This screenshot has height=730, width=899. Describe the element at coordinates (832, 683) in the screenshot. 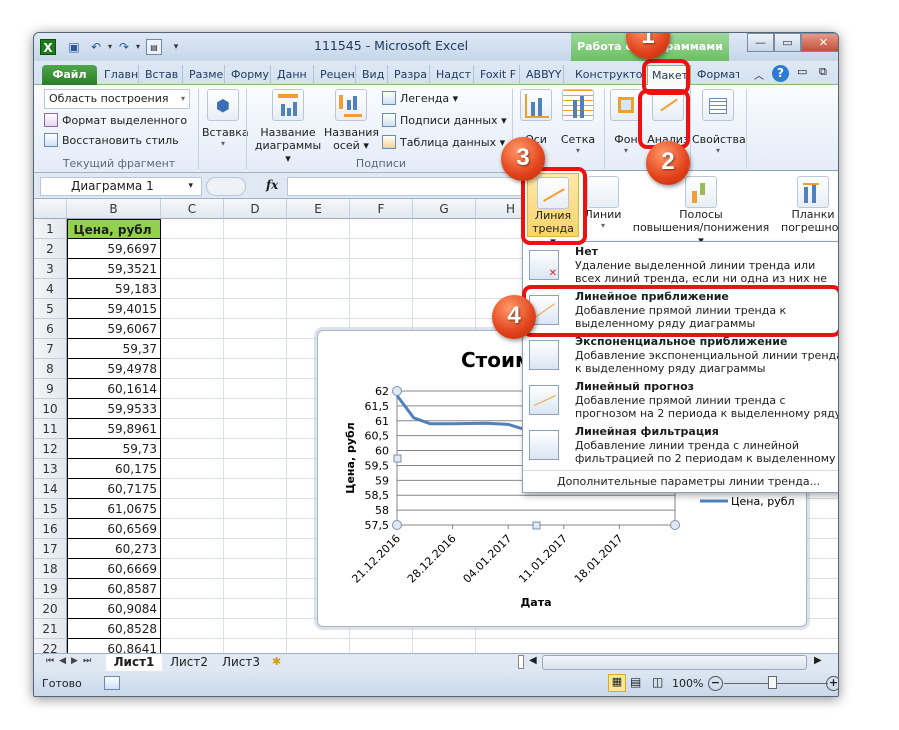

I see `zoom-in-button: +` at that location.